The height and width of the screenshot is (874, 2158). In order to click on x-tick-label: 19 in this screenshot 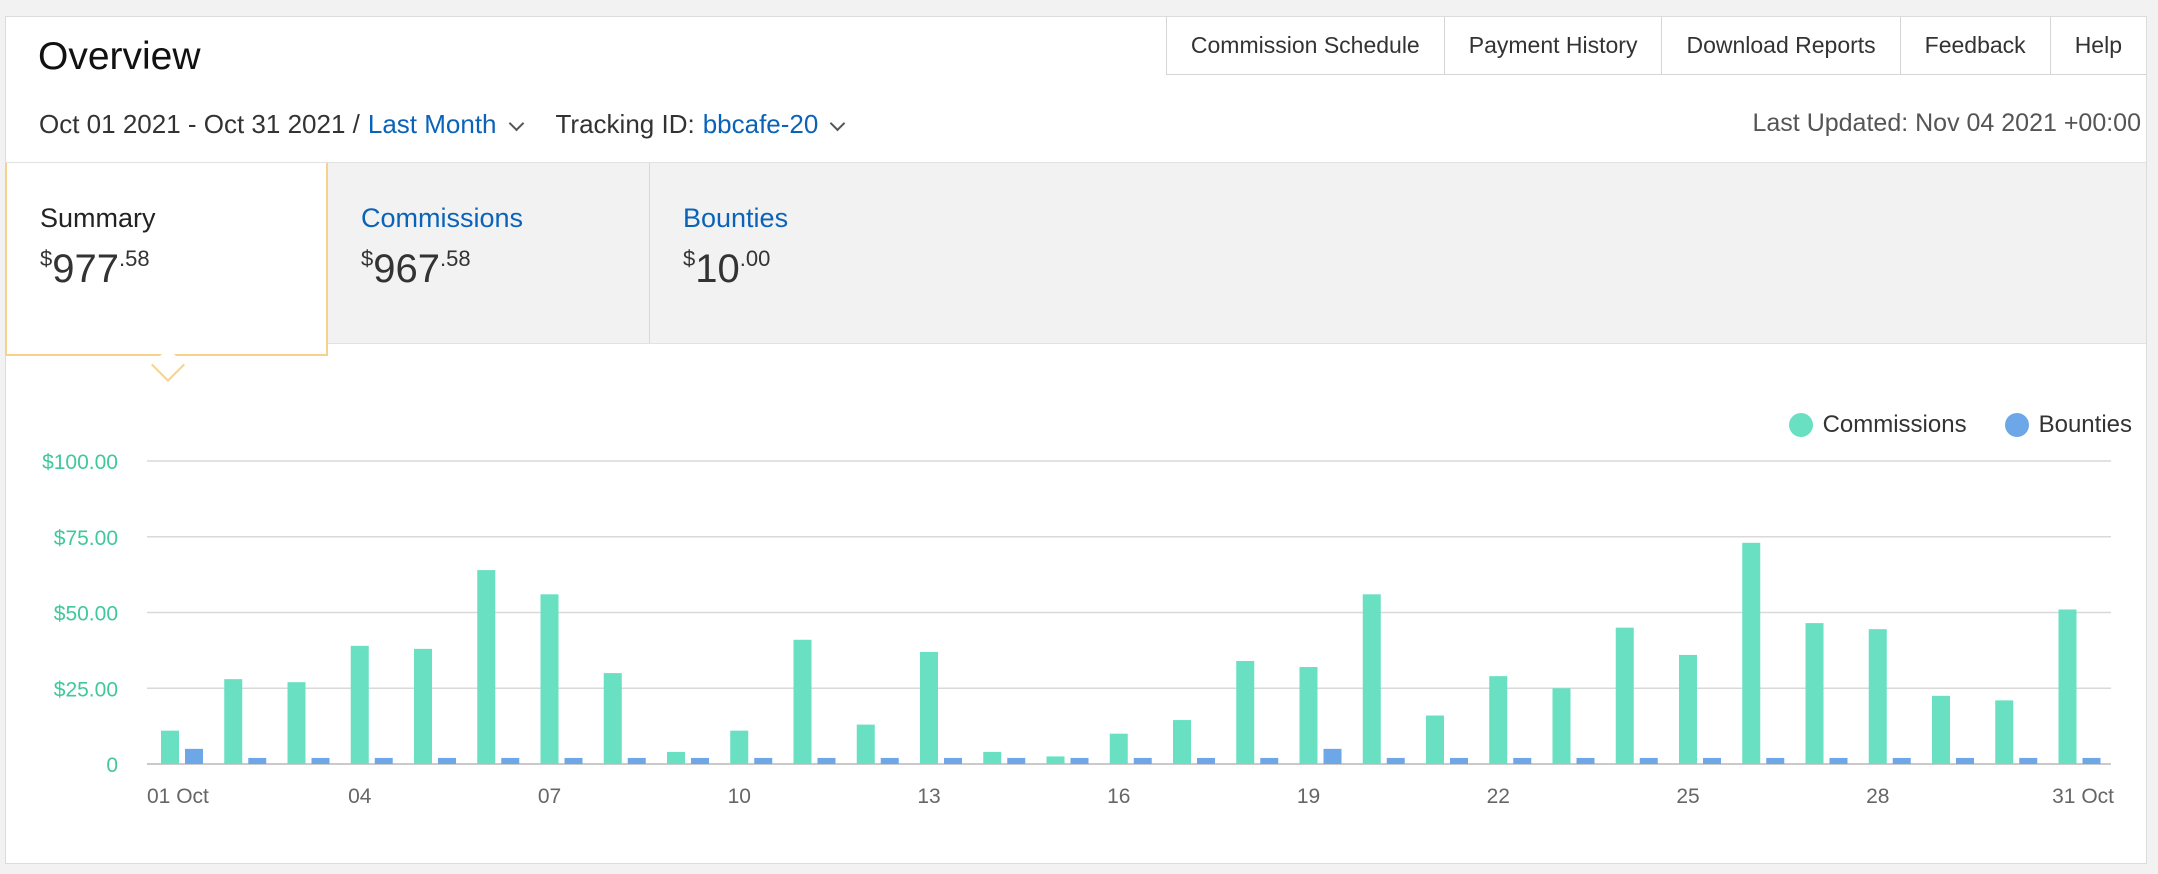, I will do `click(1308, 796)`.